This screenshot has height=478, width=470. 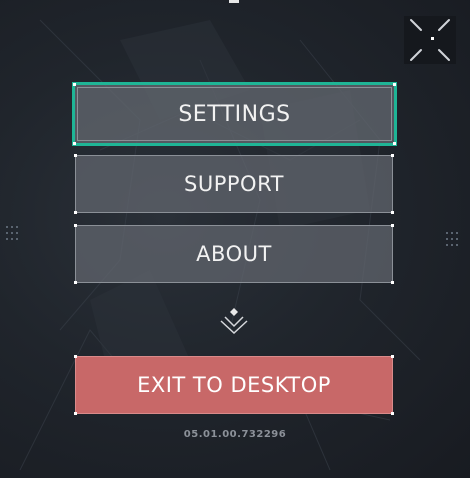 I want to click on more-options-button, so click(x=234, y=320).